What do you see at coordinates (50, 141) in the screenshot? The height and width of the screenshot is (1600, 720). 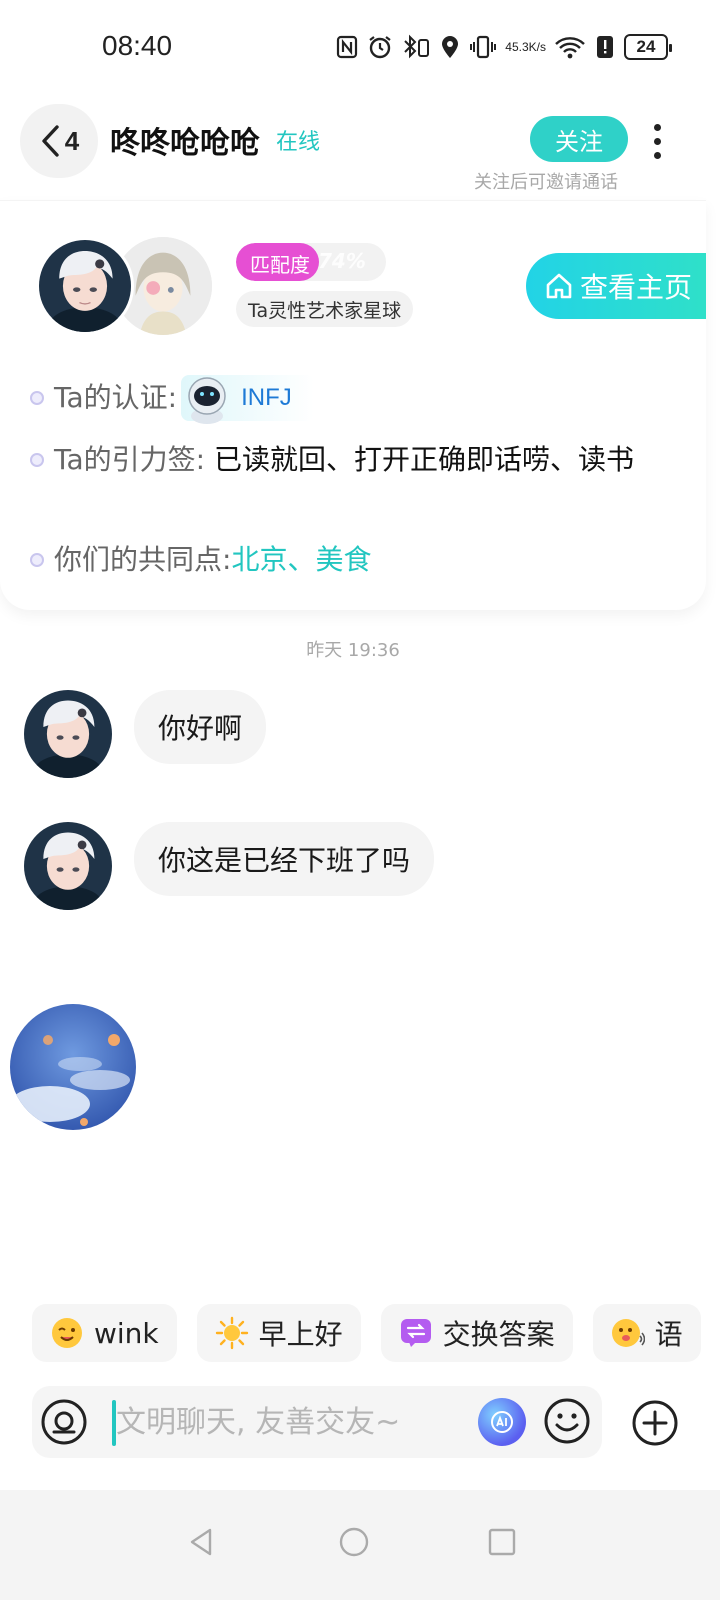 I see `chevron-left-icon` at bounding box center [50, 141].